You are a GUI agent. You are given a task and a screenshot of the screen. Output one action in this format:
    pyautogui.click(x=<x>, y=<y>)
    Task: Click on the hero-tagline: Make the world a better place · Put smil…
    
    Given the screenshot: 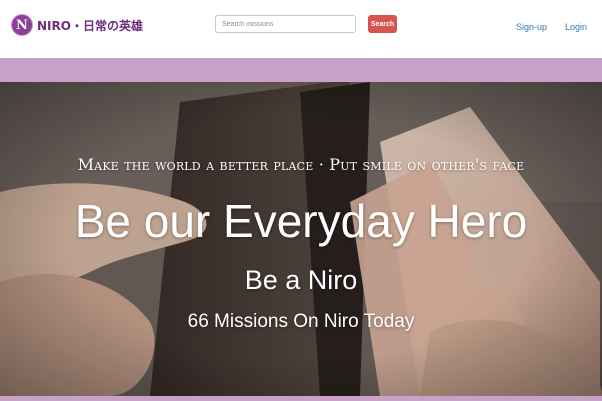 What is the action you would take?
    pyautogui.click(x=301, y=164)
    